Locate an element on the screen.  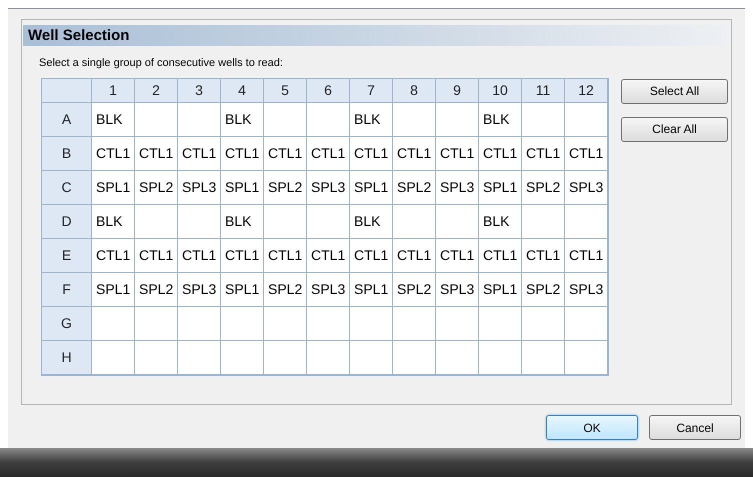
select-all-button: Select All is located at coordinates (674, 91).